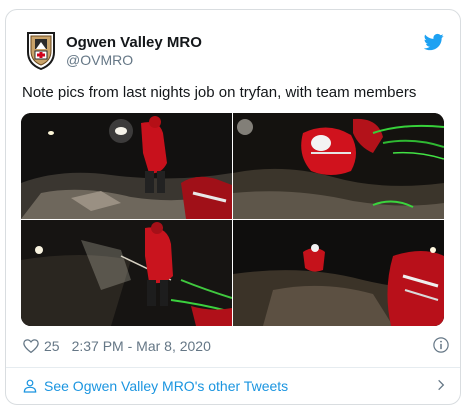 The image size is (465, 413). I want to click on account-handle: @OVMRO, so click(99, 60).